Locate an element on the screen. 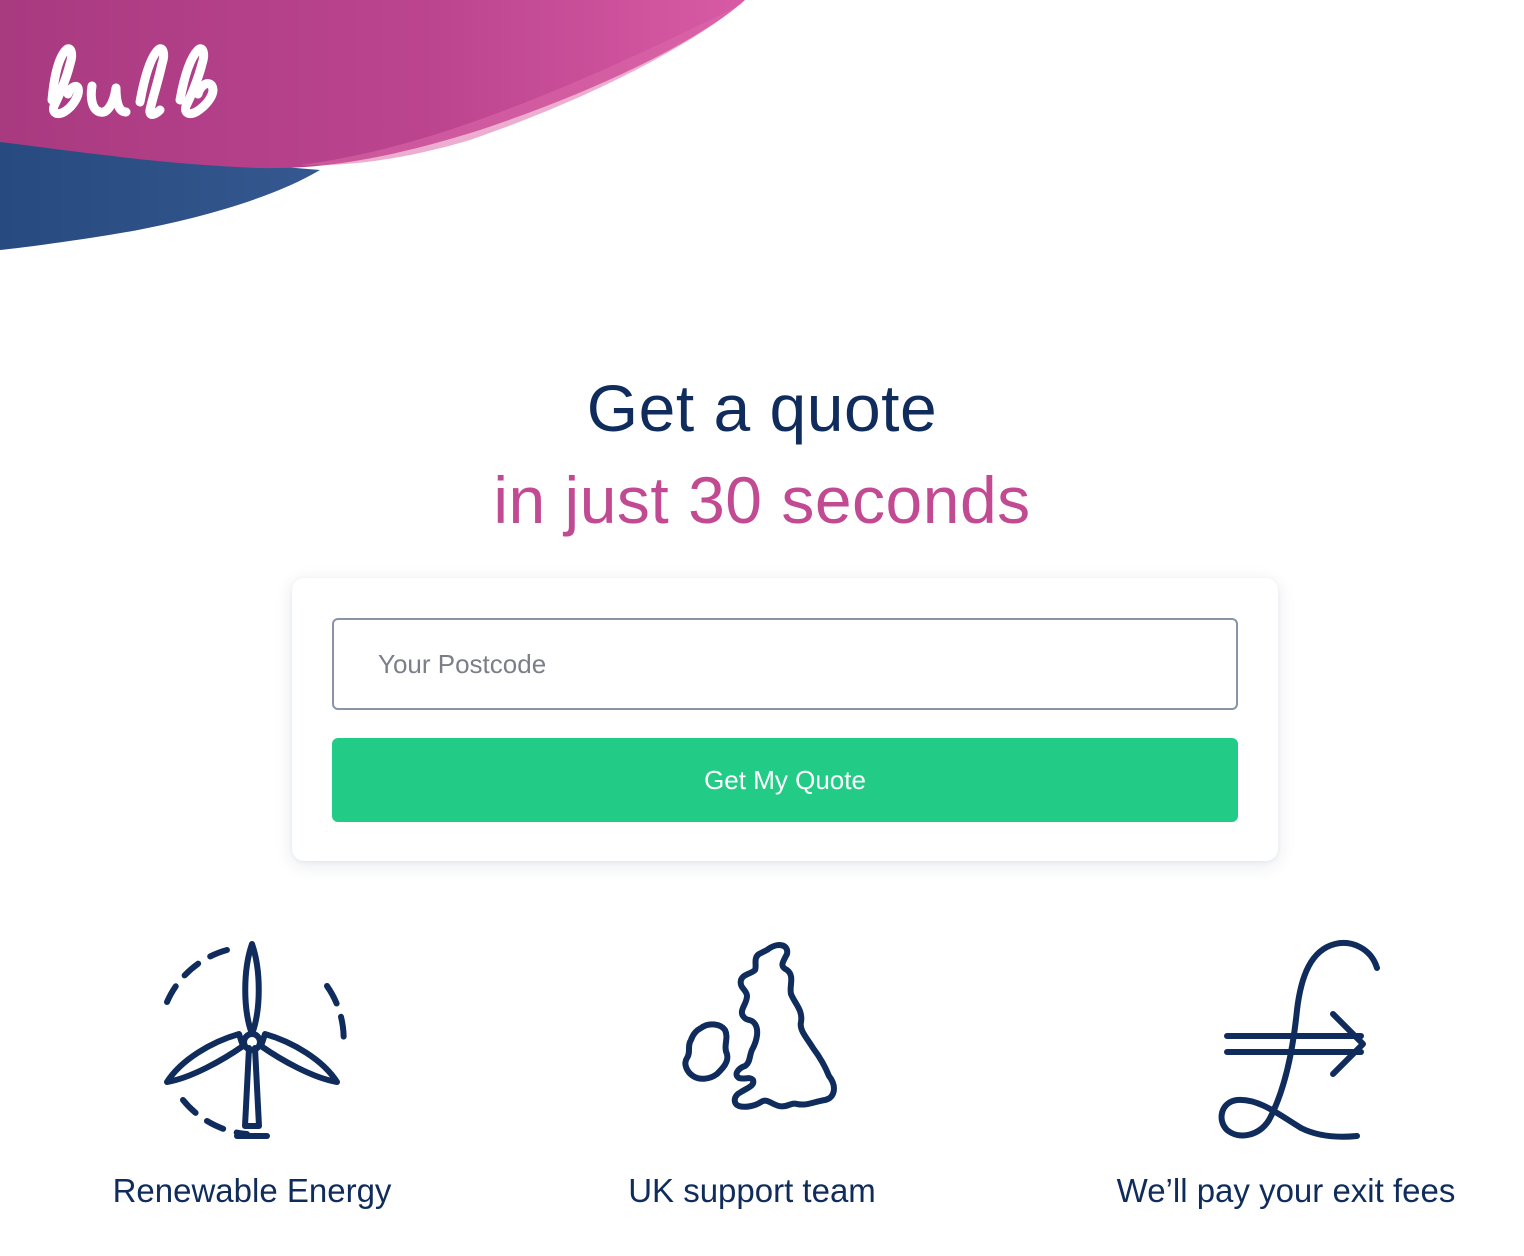 The height and width of the screenshot is (1256, 1524). feature-renewable-energy: Renewable Energy is located at coordinates (252, 1069).